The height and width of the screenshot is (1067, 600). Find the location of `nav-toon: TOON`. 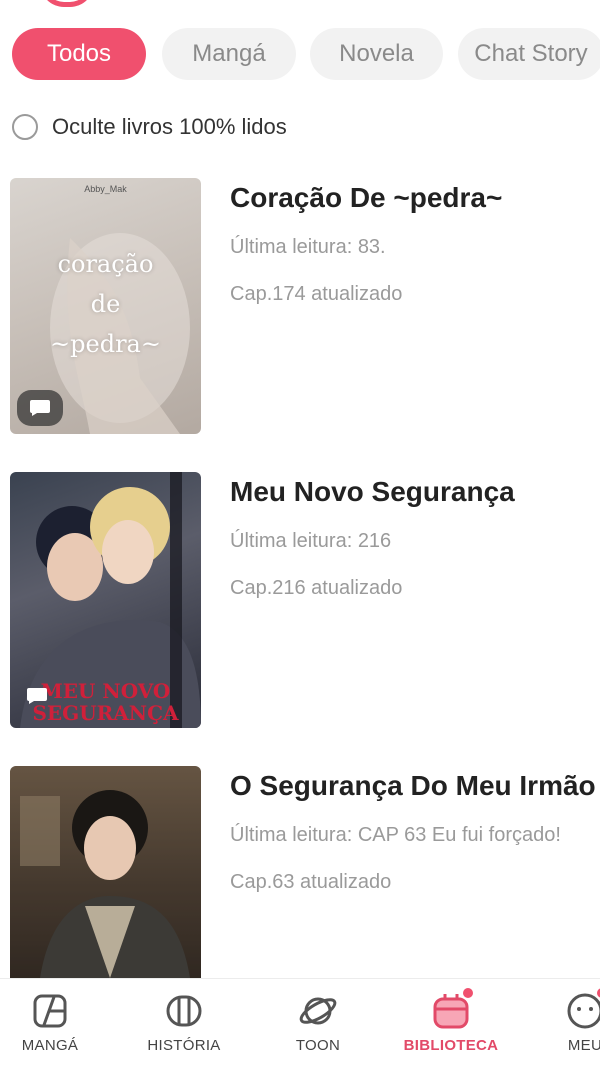

nav-toon: TOON is located at coordinates (318, 1022).